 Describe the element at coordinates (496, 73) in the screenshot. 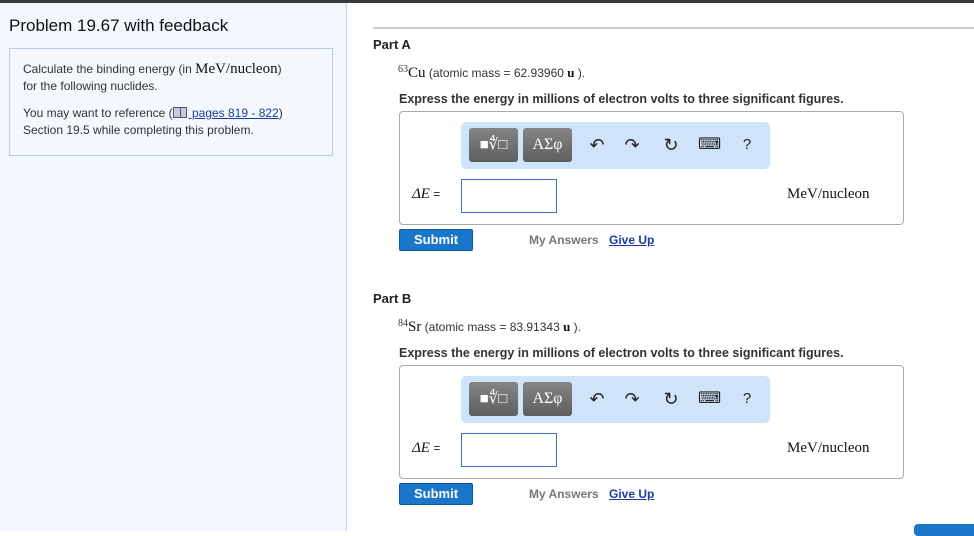

I see `mass-text: (atomic mass = 62.93960` at that location.